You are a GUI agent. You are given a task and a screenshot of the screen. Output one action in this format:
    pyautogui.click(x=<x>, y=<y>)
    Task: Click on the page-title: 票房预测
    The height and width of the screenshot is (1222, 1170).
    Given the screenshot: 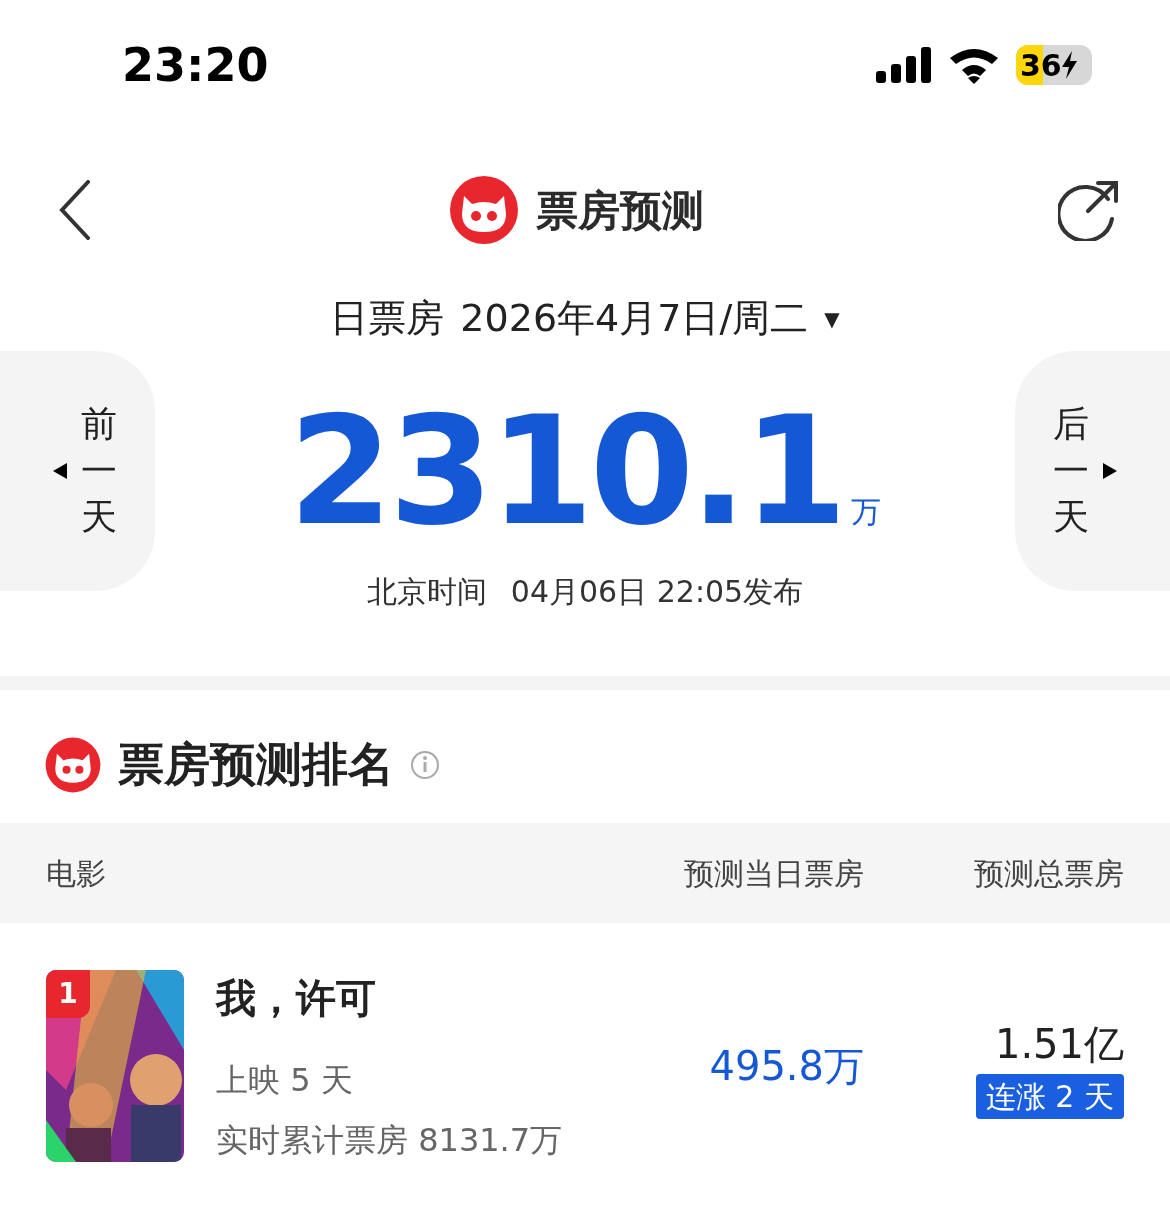 What is the action you would take?
    pyautogui.click(x=620, y=210)
    